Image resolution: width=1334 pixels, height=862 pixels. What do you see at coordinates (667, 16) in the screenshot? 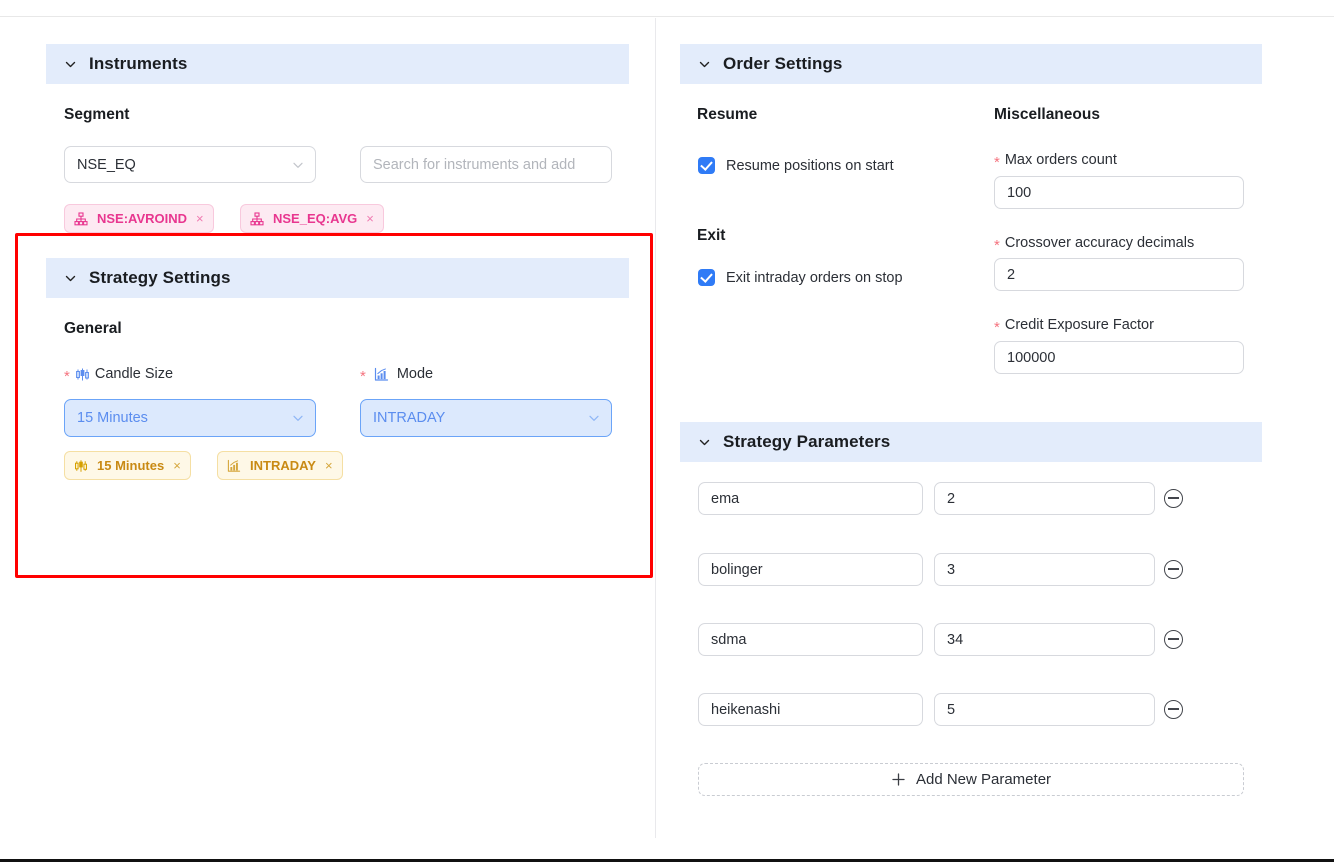
I see `top-divider` at bounding box center [667, 16].